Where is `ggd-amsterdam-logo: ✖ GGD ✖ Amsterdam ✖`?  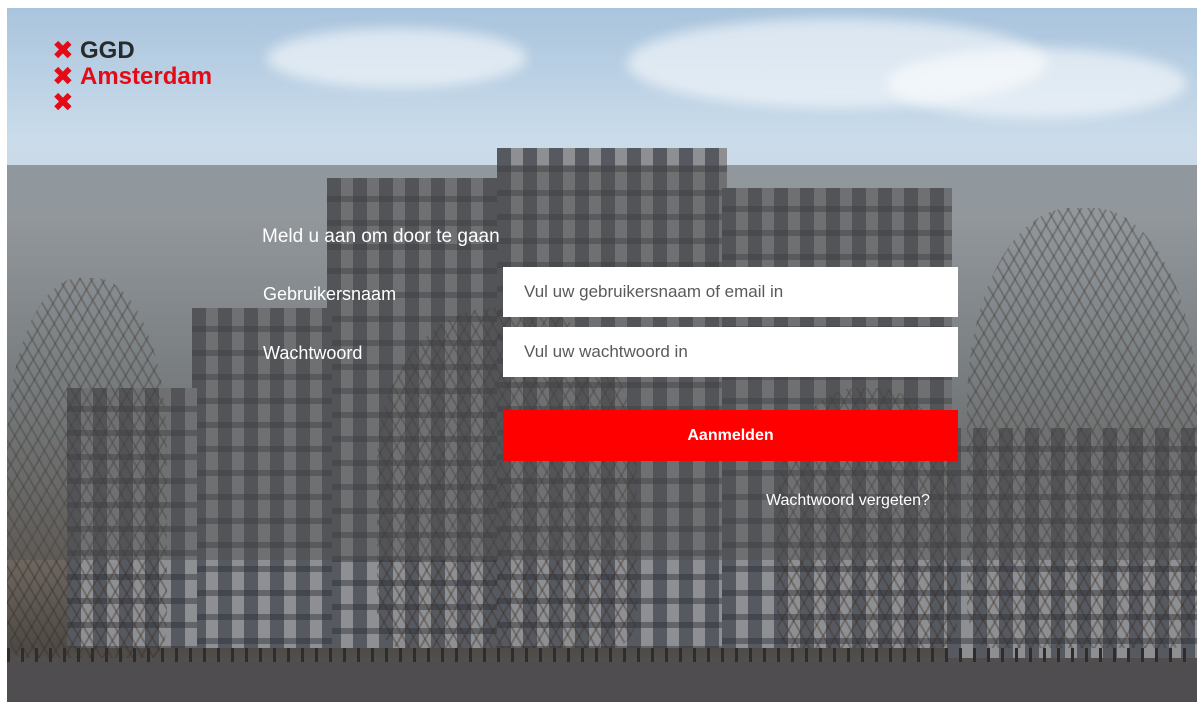
ggd-amsterdam-logo: ✖ GGD ✖ Amsterdam ✖ is located at coordinates (132, 77).